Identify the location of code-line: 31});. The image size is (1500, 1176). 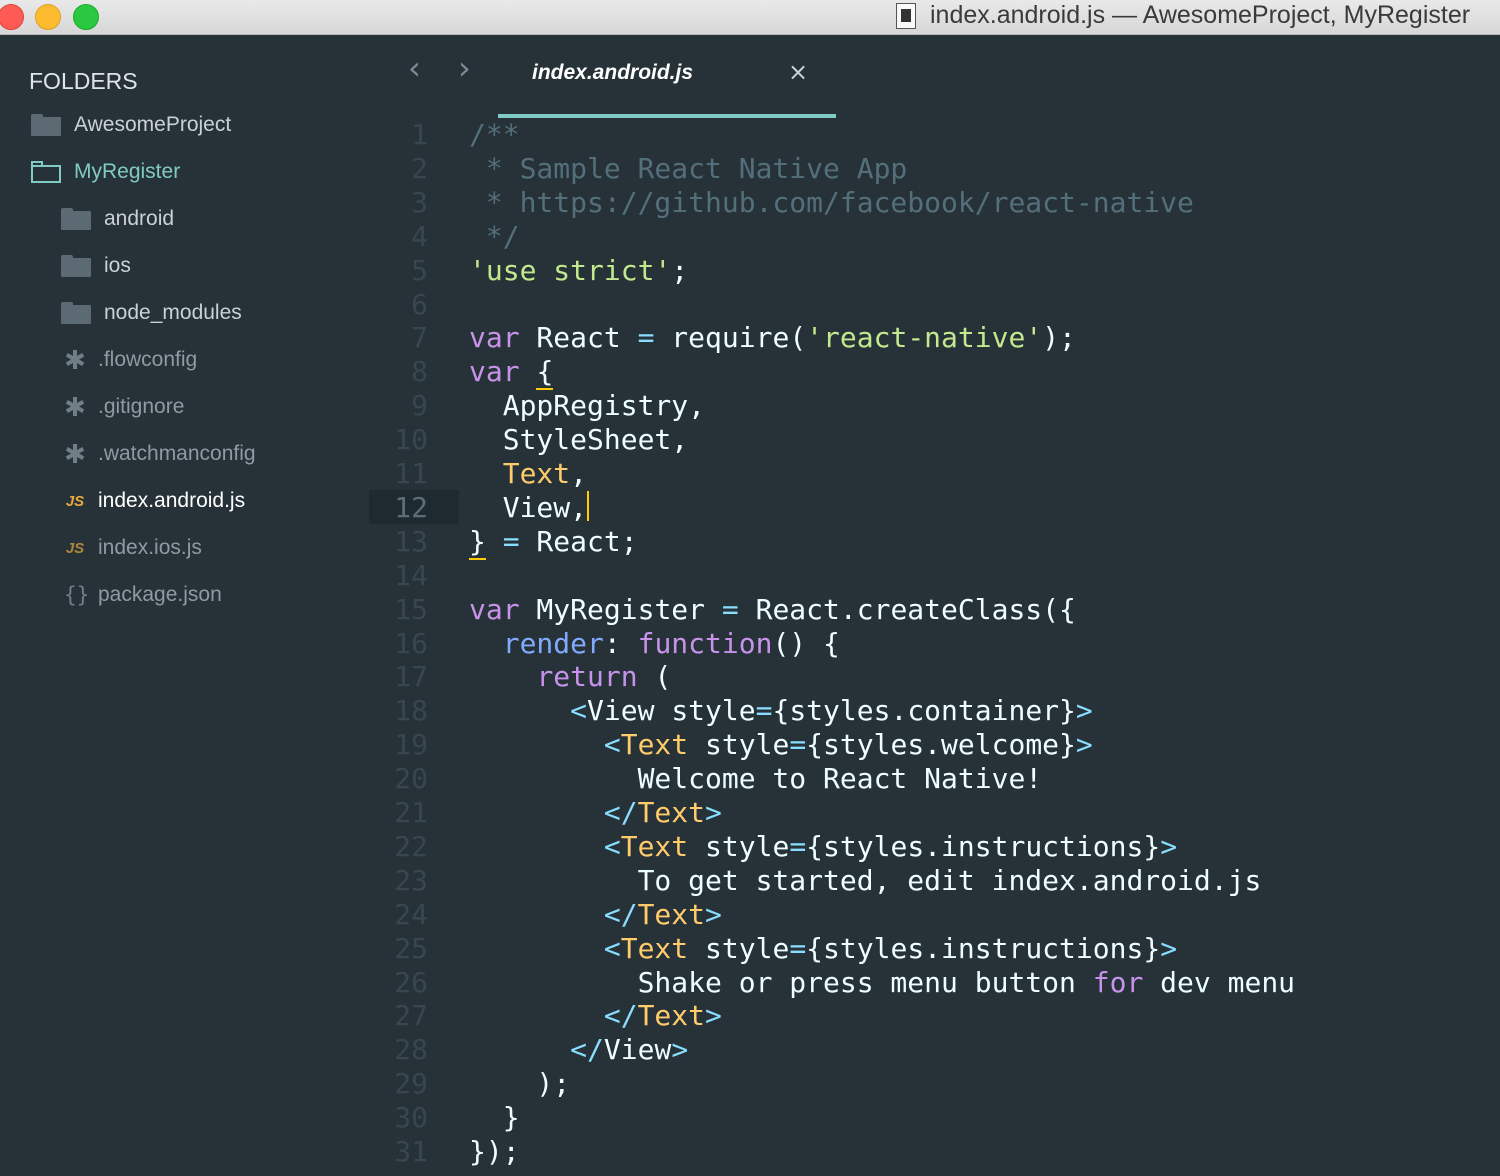
(934, 1152).